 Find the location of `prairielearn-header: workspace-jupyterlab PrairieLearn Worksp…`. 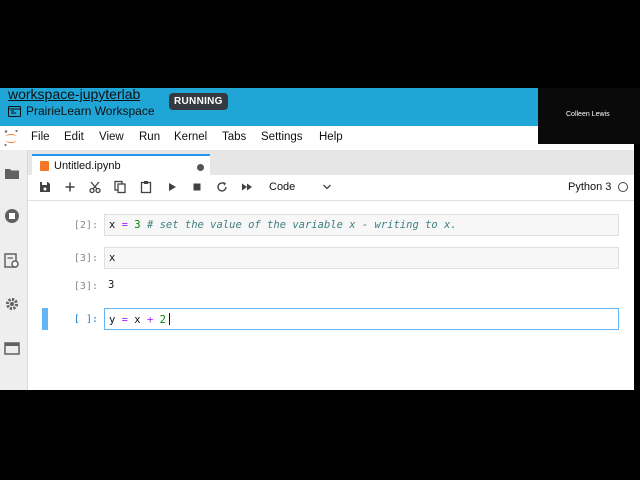

prairielearn-header: workspace-jupyterlab PrairieLearn Worksp… is located at coordinates (270, 107).